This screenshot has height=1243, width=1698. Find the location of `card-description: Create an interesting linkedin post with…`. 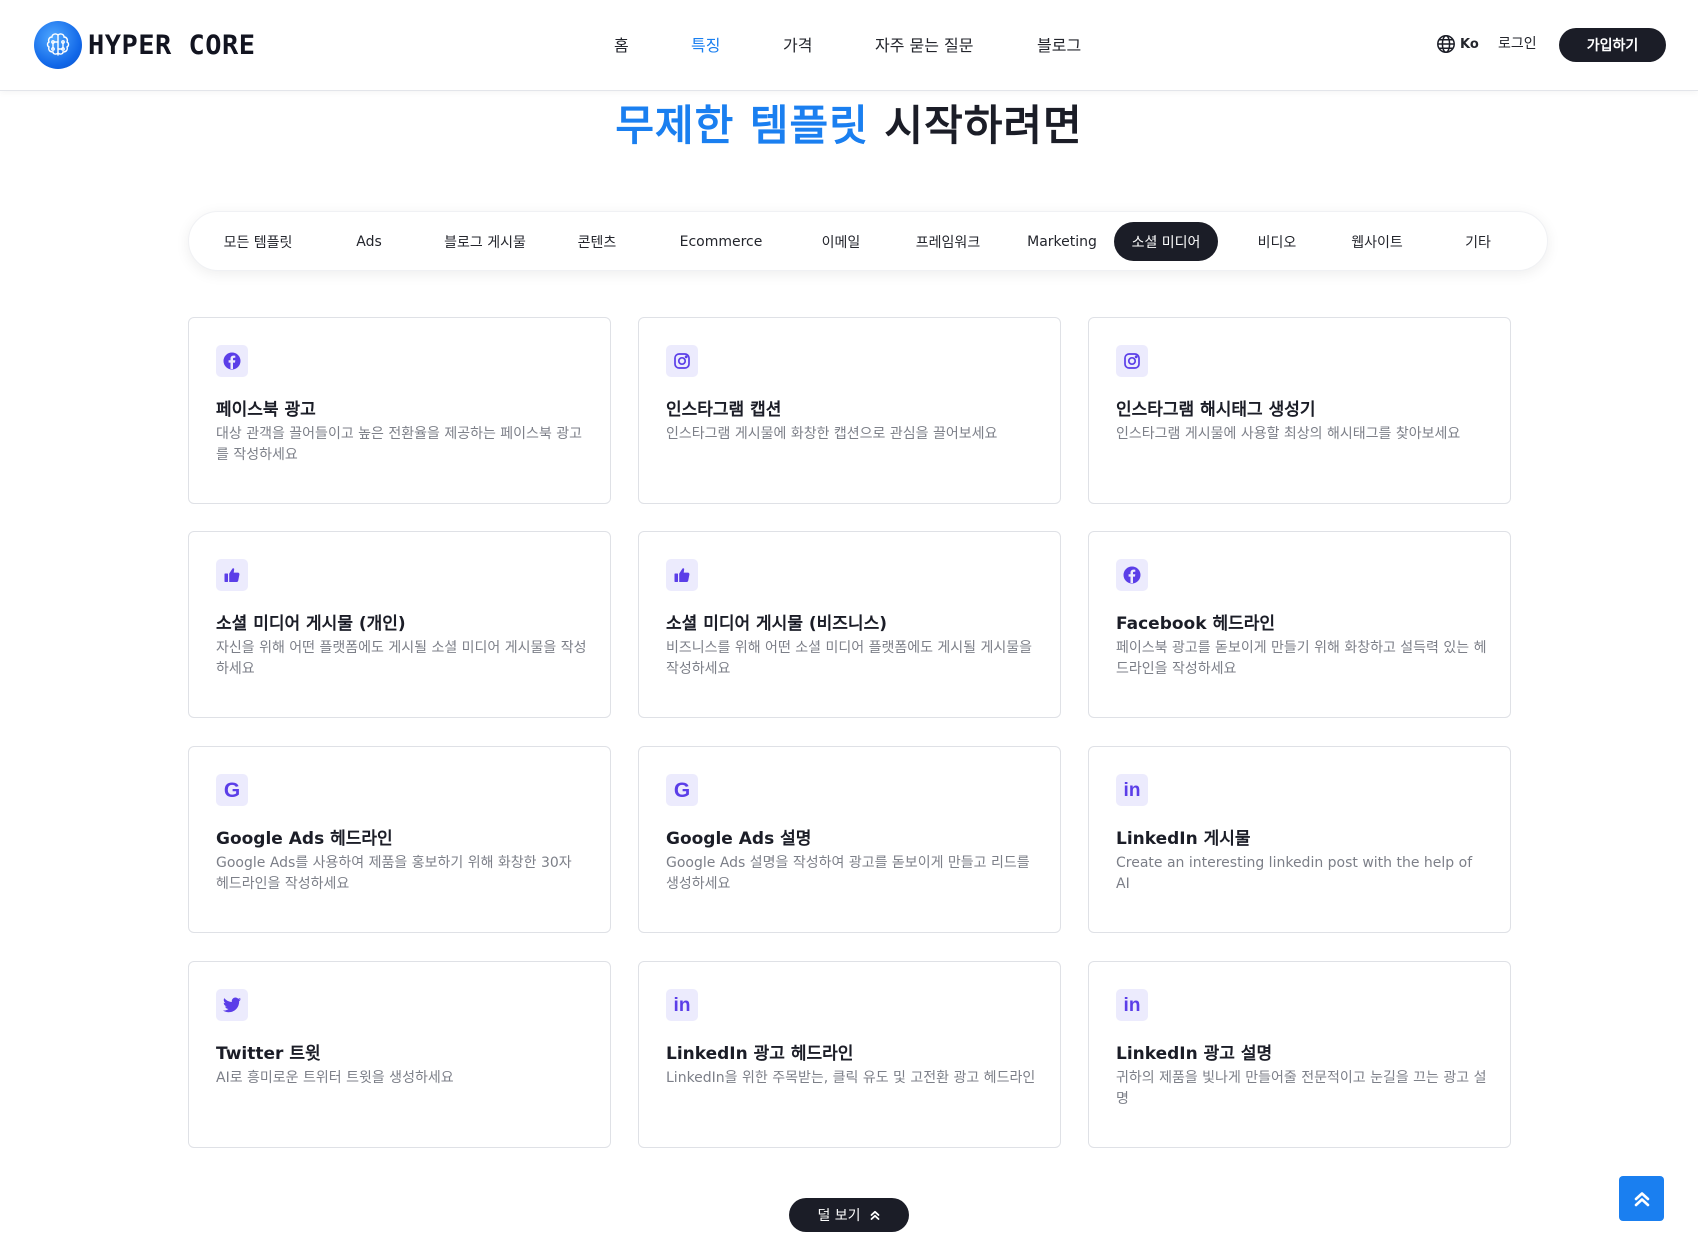

card-description: Create an interesting linkedin post with… is located at coordinates (1294, 873).